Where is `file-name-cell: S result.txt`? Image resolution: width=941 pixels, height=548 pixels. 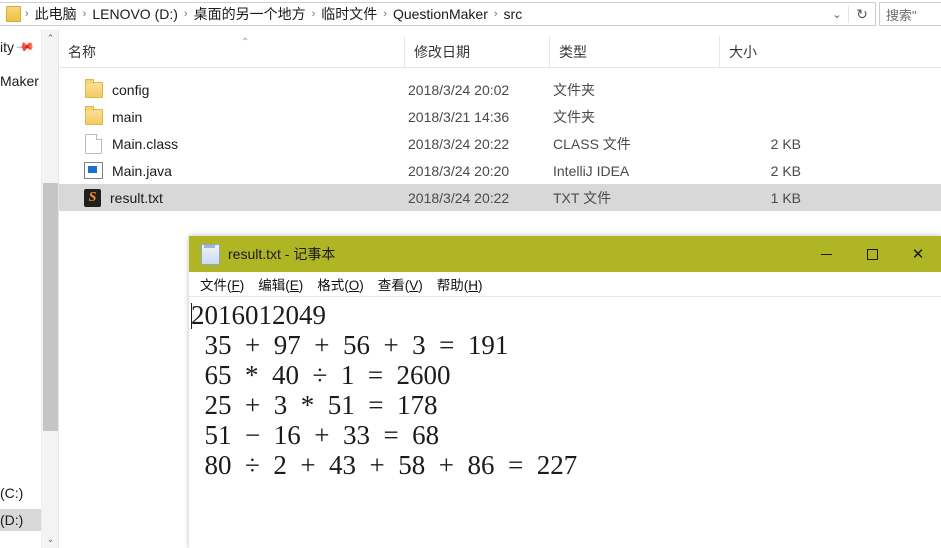
file-name-cell: S result.txt is located at coordinates (243, 197).